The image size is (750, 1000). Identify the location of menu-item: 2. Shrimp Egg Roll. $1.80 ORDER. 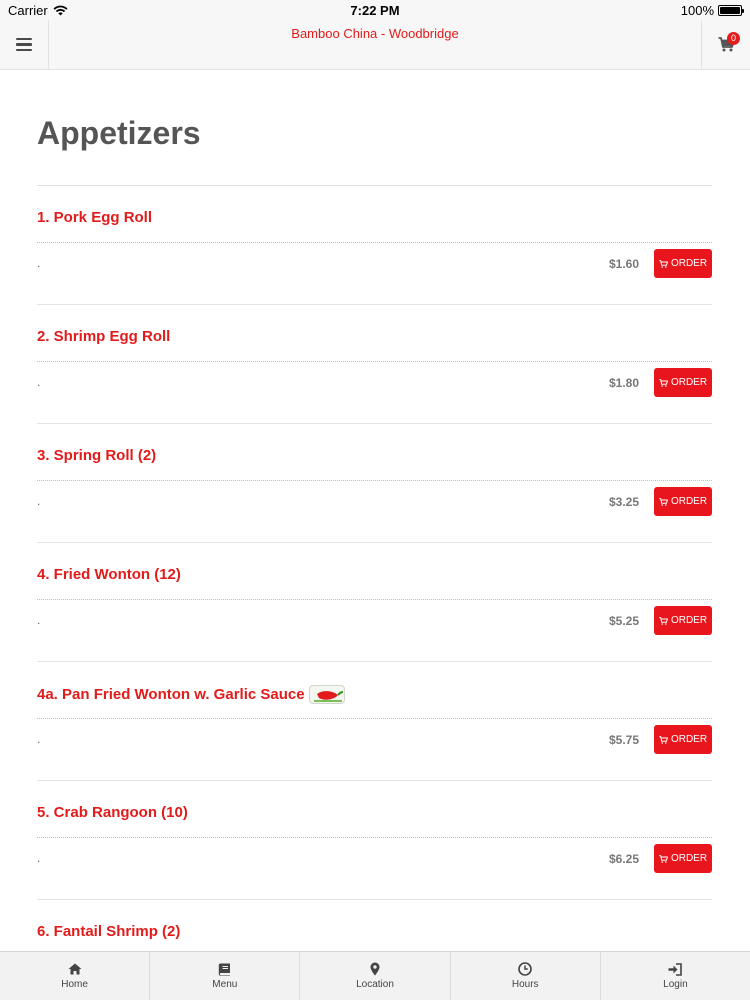
(374, 364).